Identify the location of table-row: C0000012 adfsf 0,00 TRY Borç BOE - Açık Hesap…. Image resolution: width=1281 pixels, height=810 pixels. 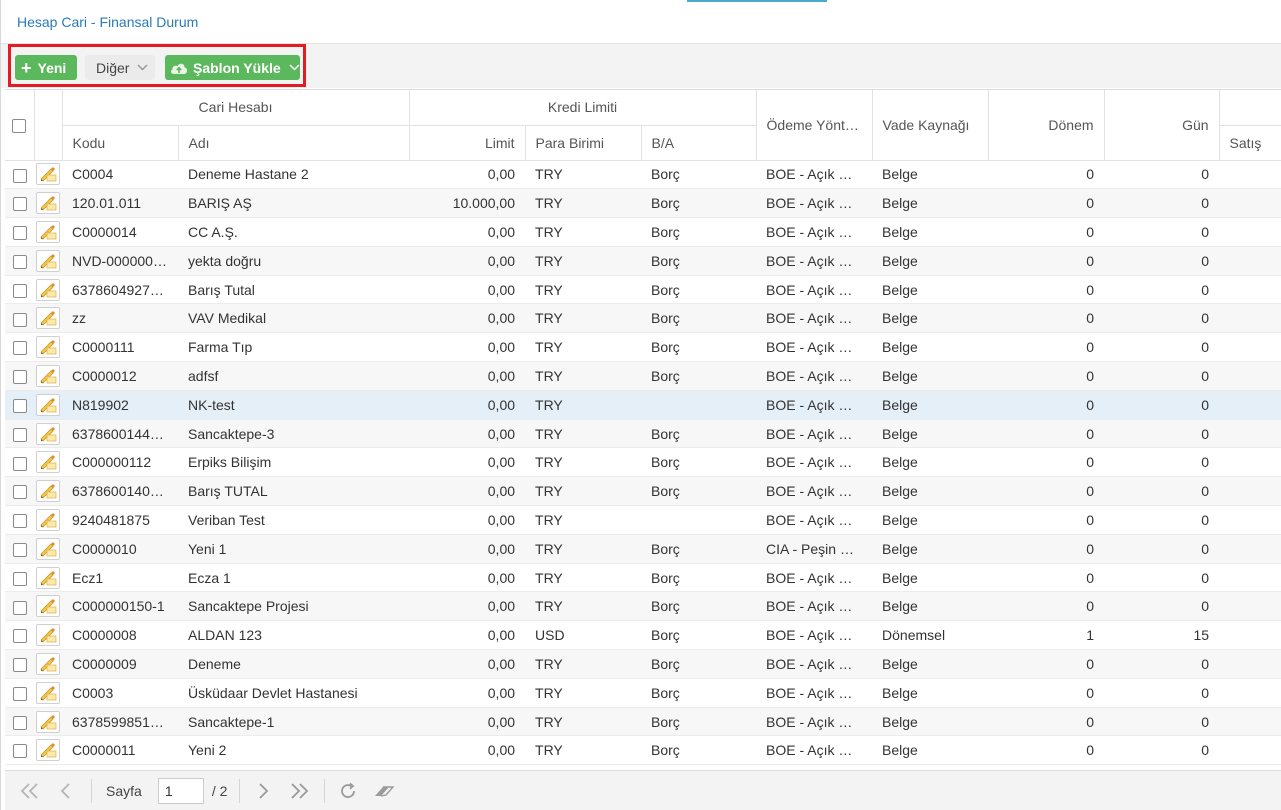
(643, 376).